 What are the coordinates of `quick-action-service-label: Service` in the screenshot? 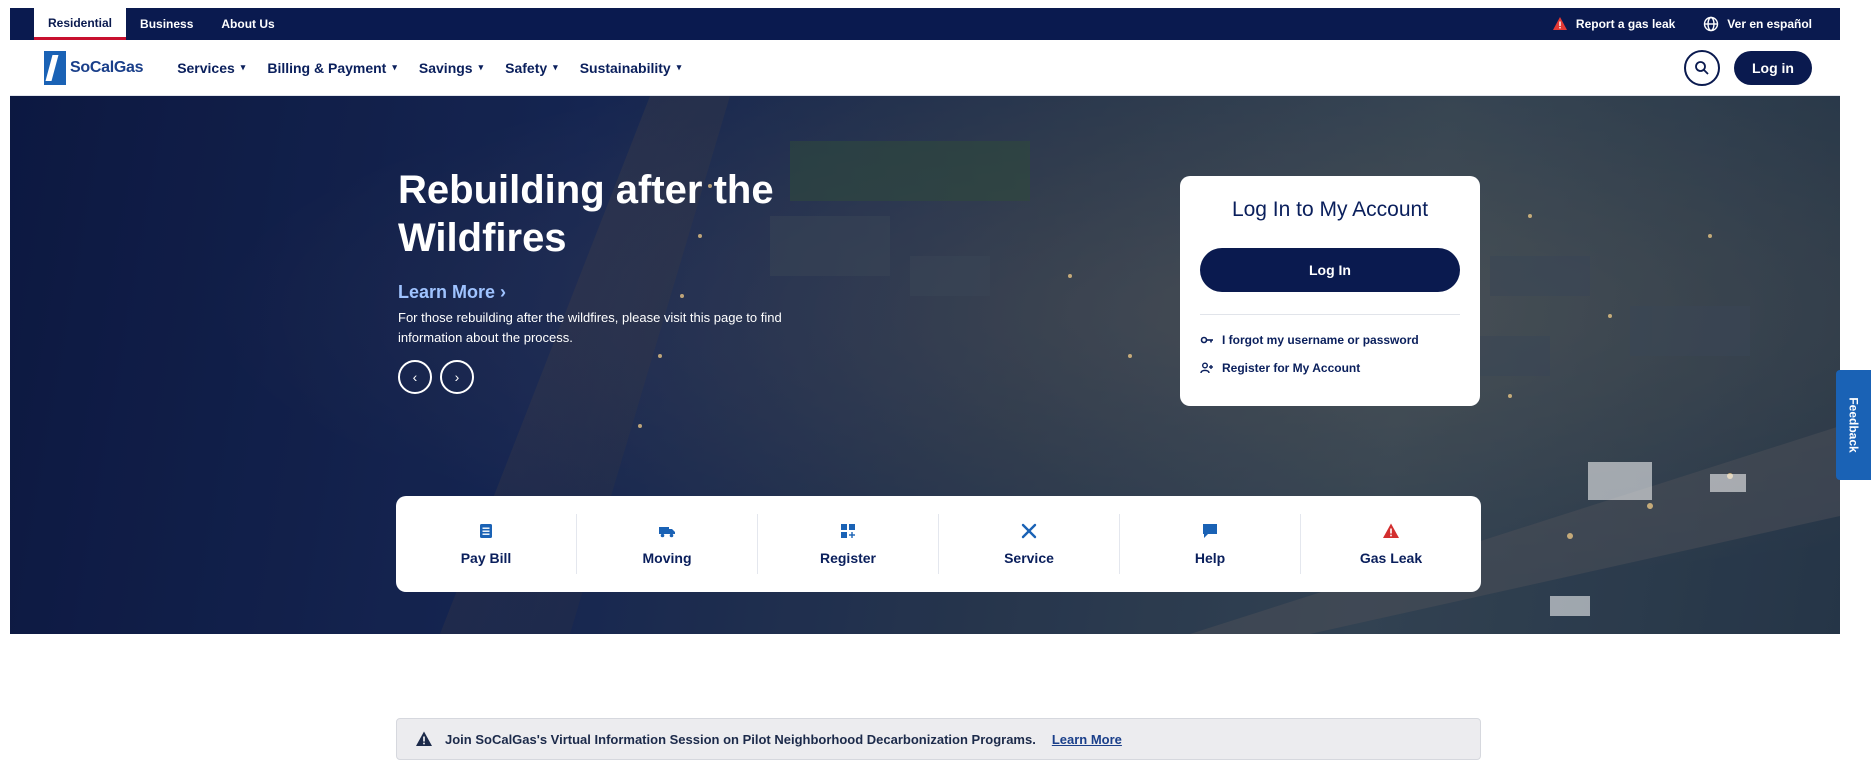 It's located at (1029, 558).